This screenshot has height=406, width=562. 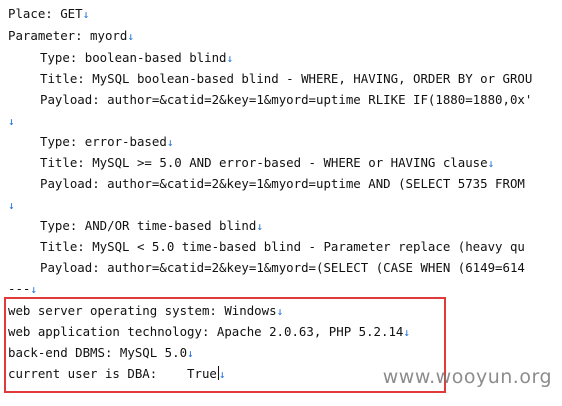 I want to click on watermark: www.wooyun.org, so click(x=467, y=377).